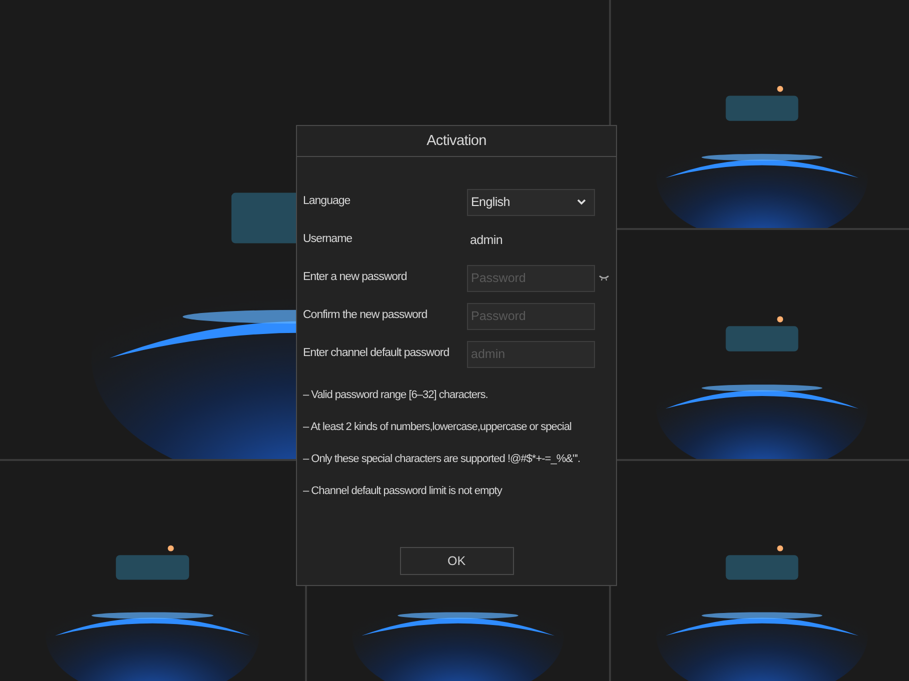  Describe the element at coordinates (581, 202) in the screenshot. I see `chevron-down-icon` at that location.